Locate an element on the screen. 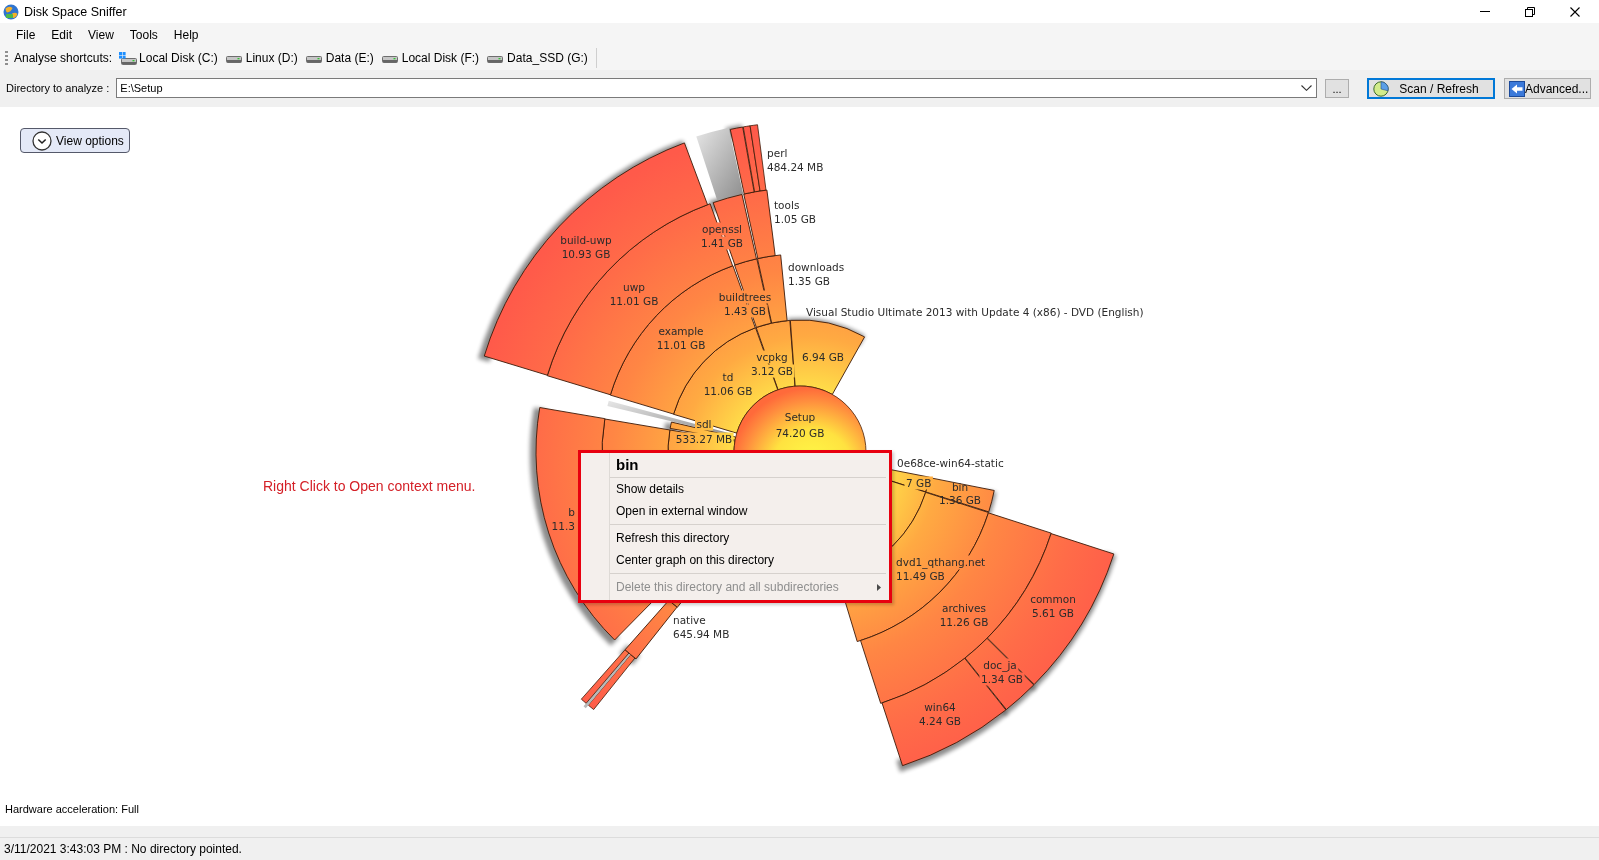  folder-name-label: bin is located at coordinates (960, 487).